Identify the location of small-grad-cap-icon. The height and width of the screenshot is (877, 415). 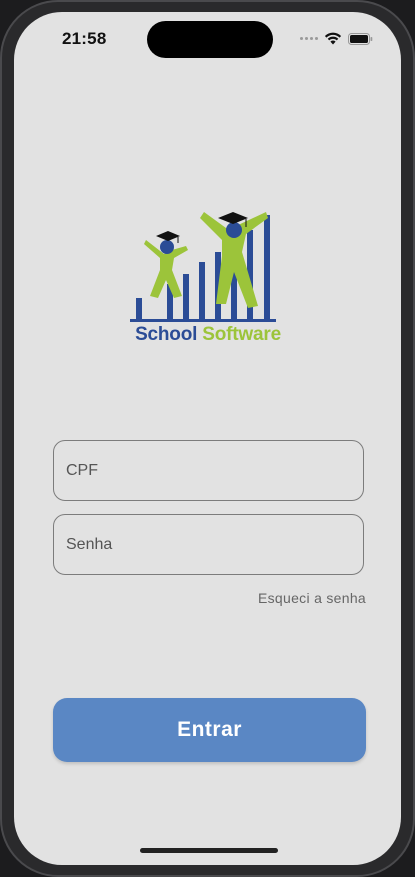
(168, 236).